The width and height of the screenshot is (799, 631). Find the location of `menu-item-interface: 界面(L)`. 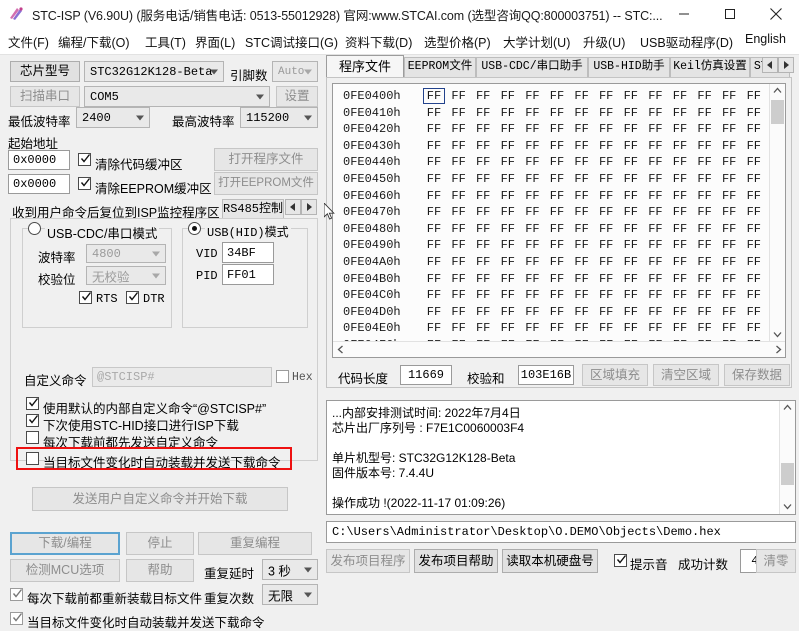

menu-item-interface: 界面(L) is located at coordinates (215, 41).